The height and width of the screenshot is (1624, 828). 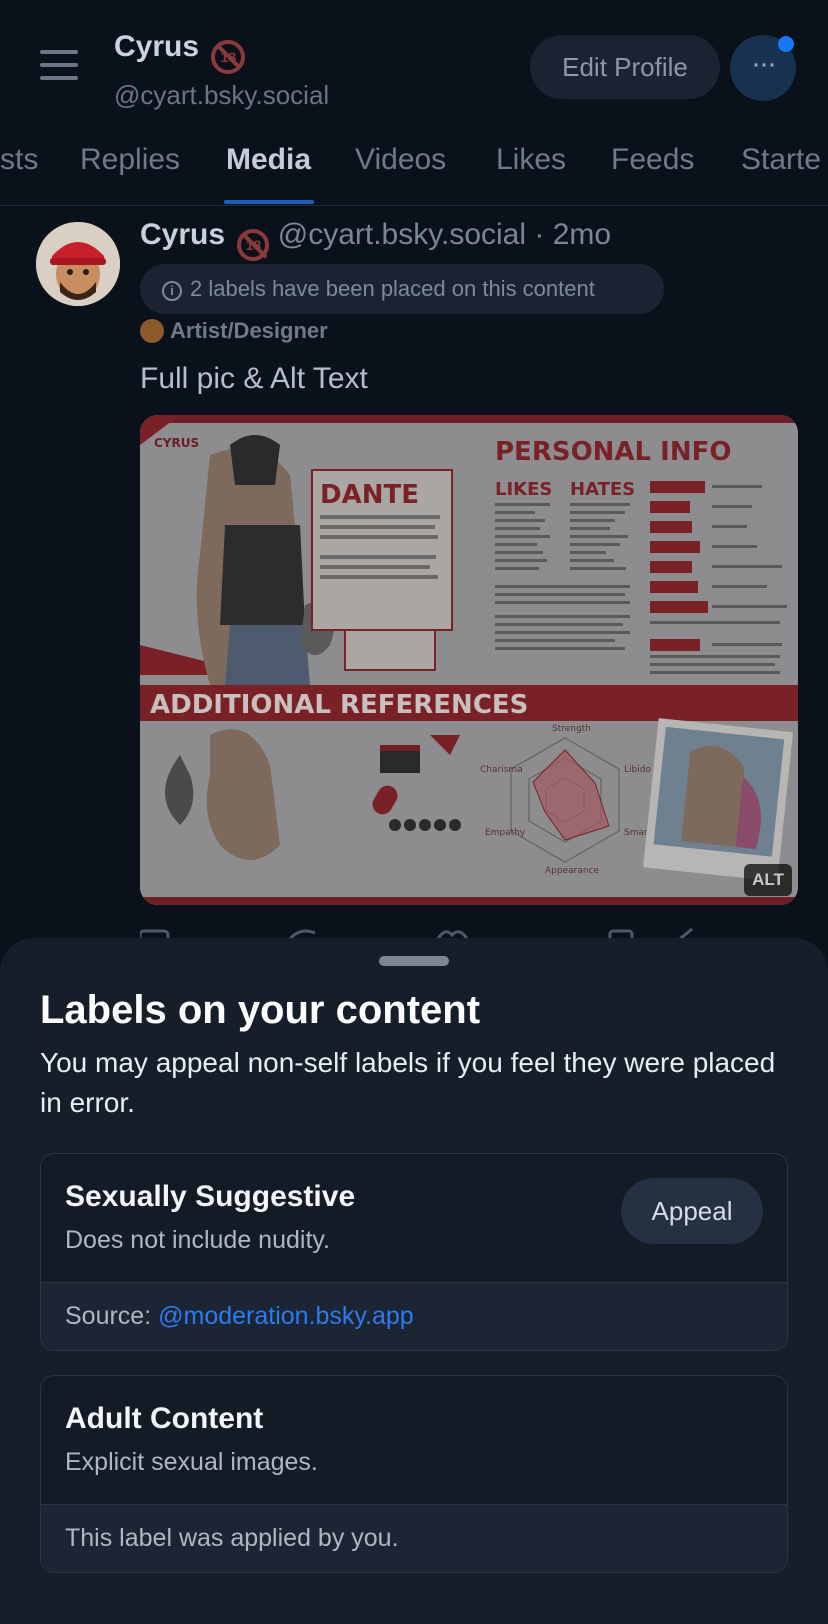 What do you see at coordinates (501, 770) in the screenshot?
I see `image-stat-charisma: Charisma` at bounding box center [501, 770].